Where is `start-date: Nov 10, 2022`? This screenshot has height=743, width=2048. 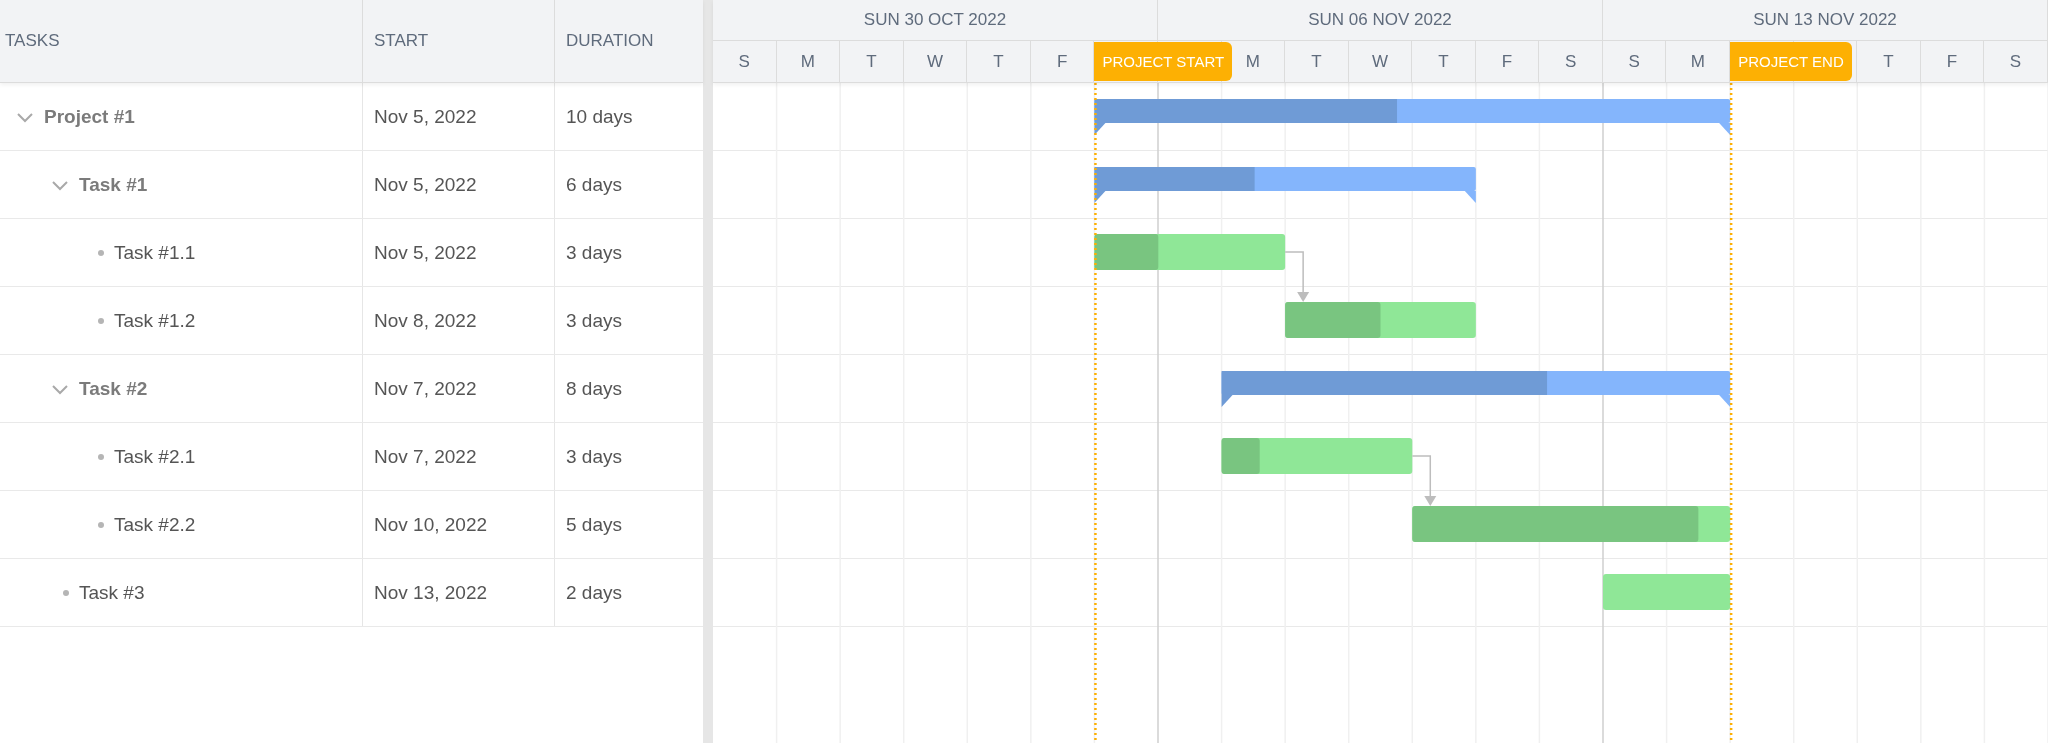
start-date: Nov 10, 2022 is located at coordinates (431, 524).